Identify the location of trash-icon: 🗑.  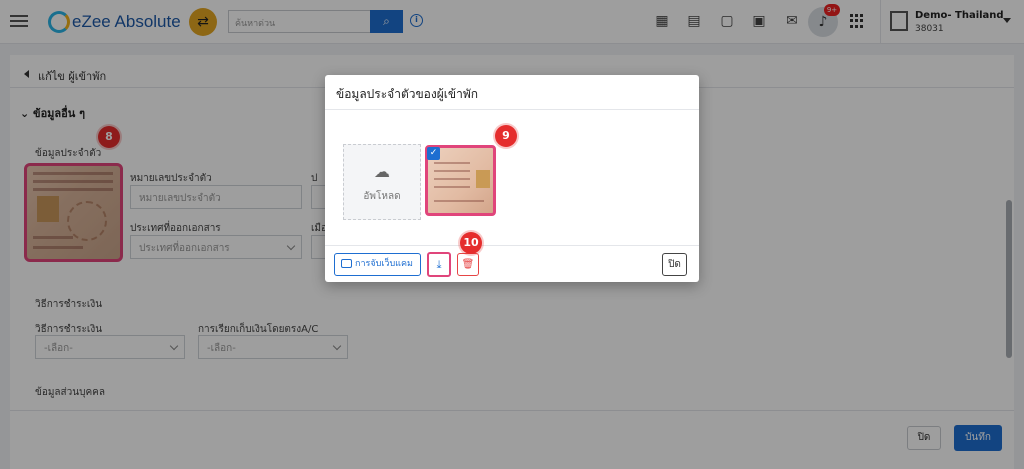
(468, 264).